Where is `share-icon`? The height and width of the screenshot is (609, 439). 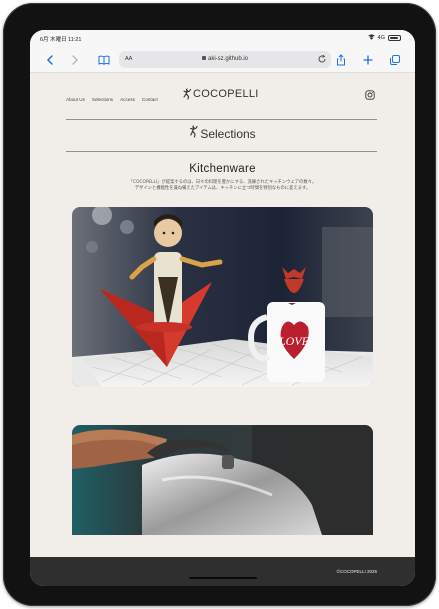 share-icon is located at coordinates (341, 60).